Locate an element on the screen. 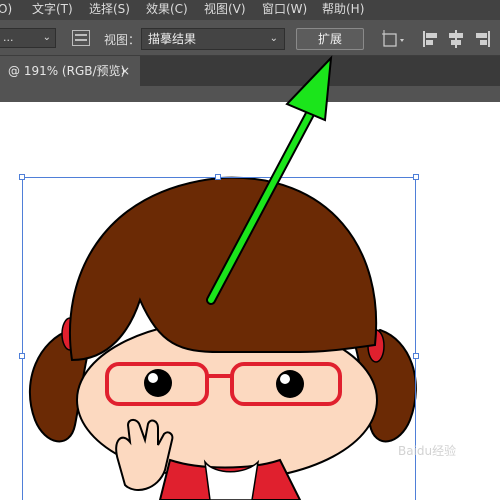  view-label: 视图： is located at coordinates (122, 40).